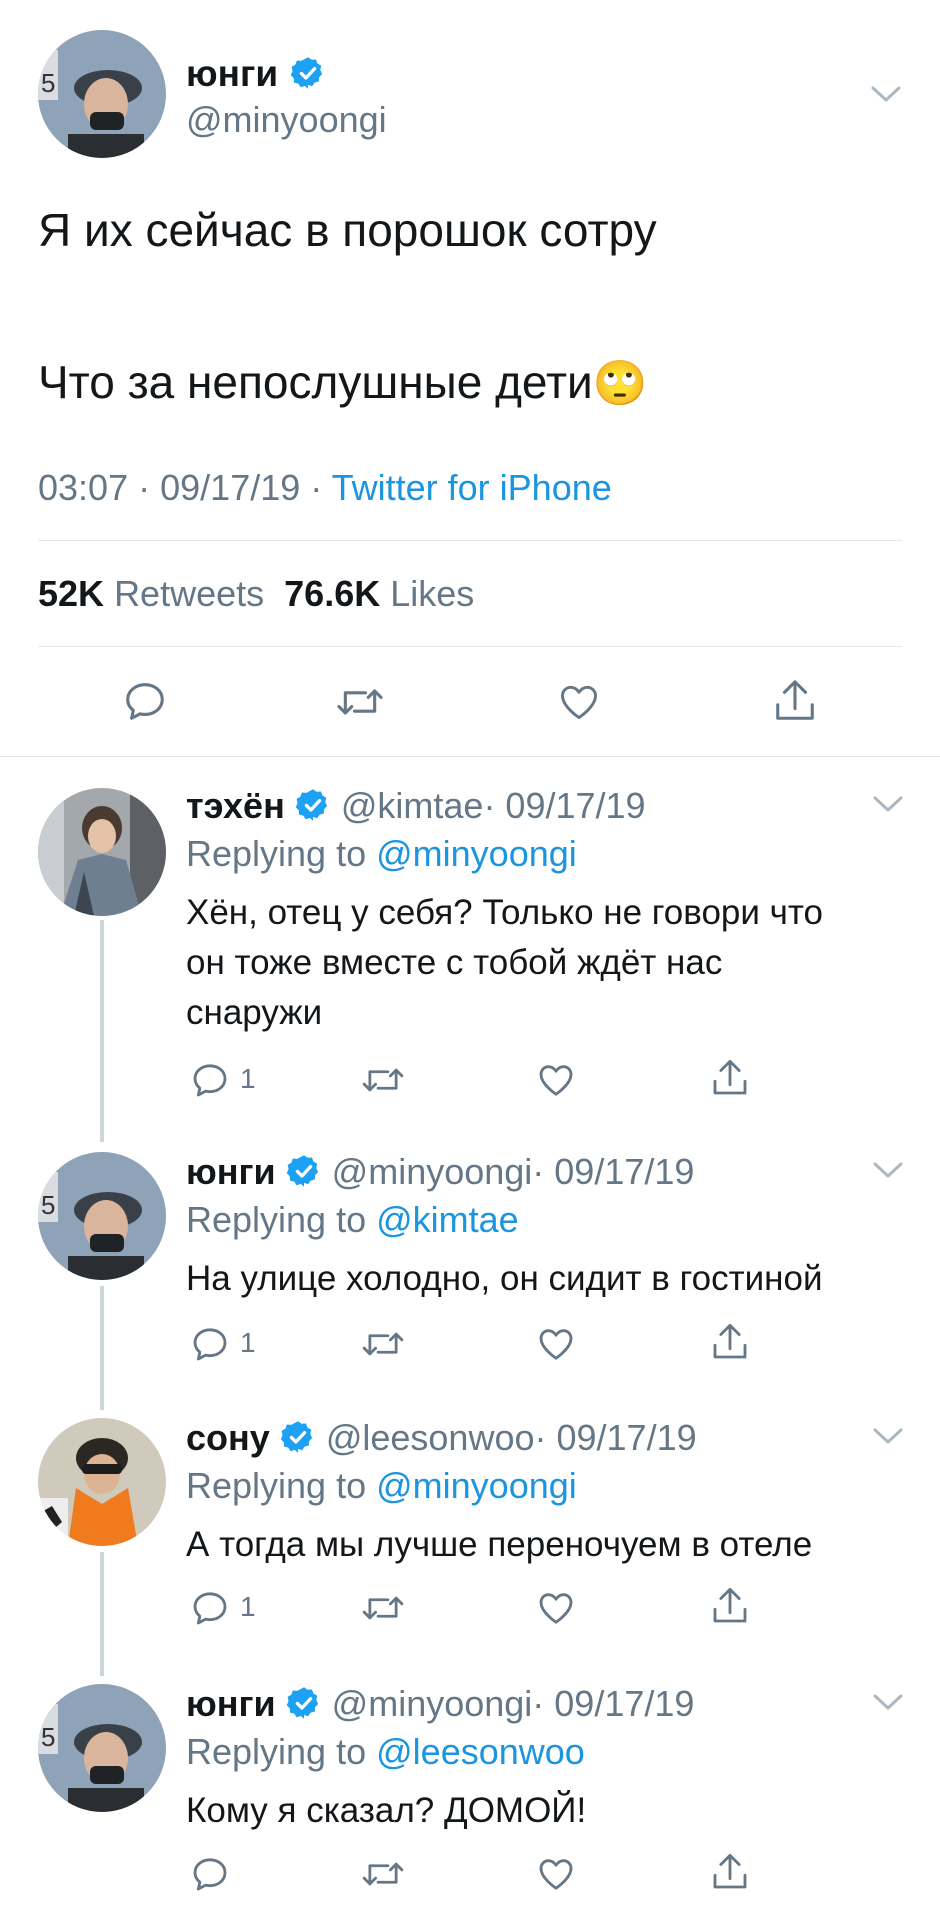 The width and height of the screenshot is (940, 1920). Describe the element at coordinates (472, 487) in the screenshot. I see `tweet-source-link: Twitter for iPhone` at that location.